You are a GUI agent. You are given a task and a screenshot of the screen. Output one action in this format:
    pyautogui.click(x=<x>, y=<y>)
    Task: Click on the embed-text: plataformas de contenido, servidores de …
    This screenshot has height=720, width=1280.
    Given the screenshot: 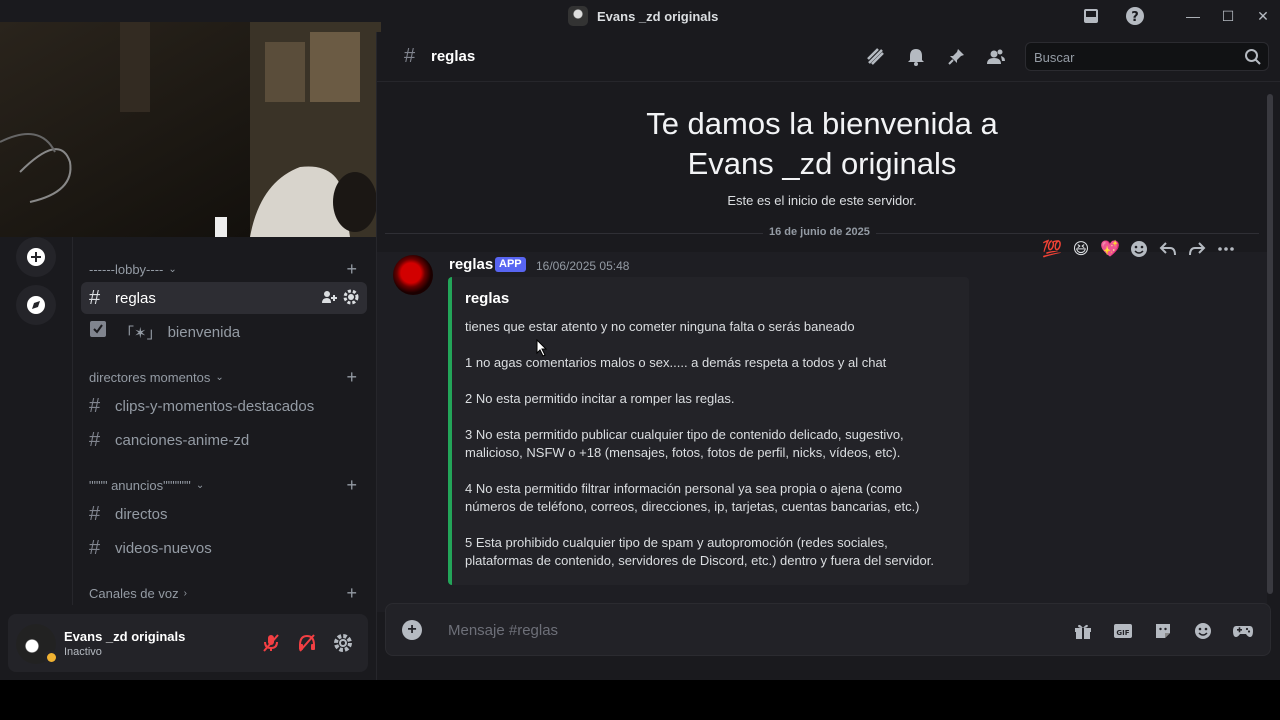 What is the action you would take?
    pyautogui.click(x=699, y=560)
    